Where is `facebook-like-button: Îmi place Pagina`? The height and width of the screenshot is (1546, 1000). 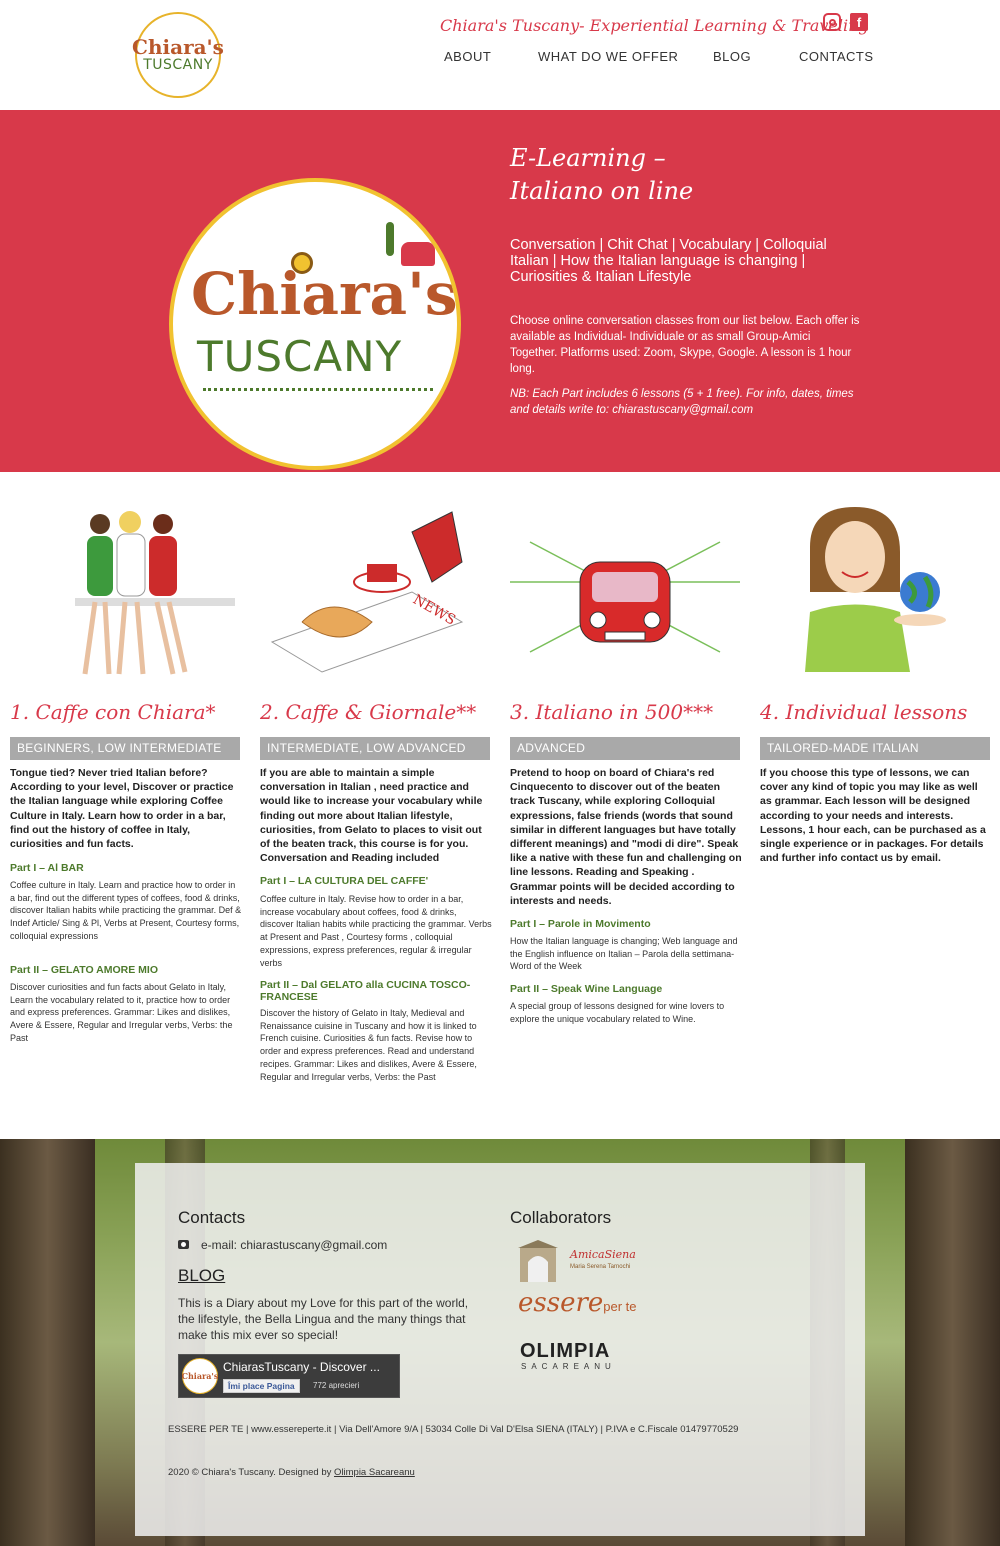
facebook-like-button: Îmi place Pagina is located at coordinates (261, 1386).